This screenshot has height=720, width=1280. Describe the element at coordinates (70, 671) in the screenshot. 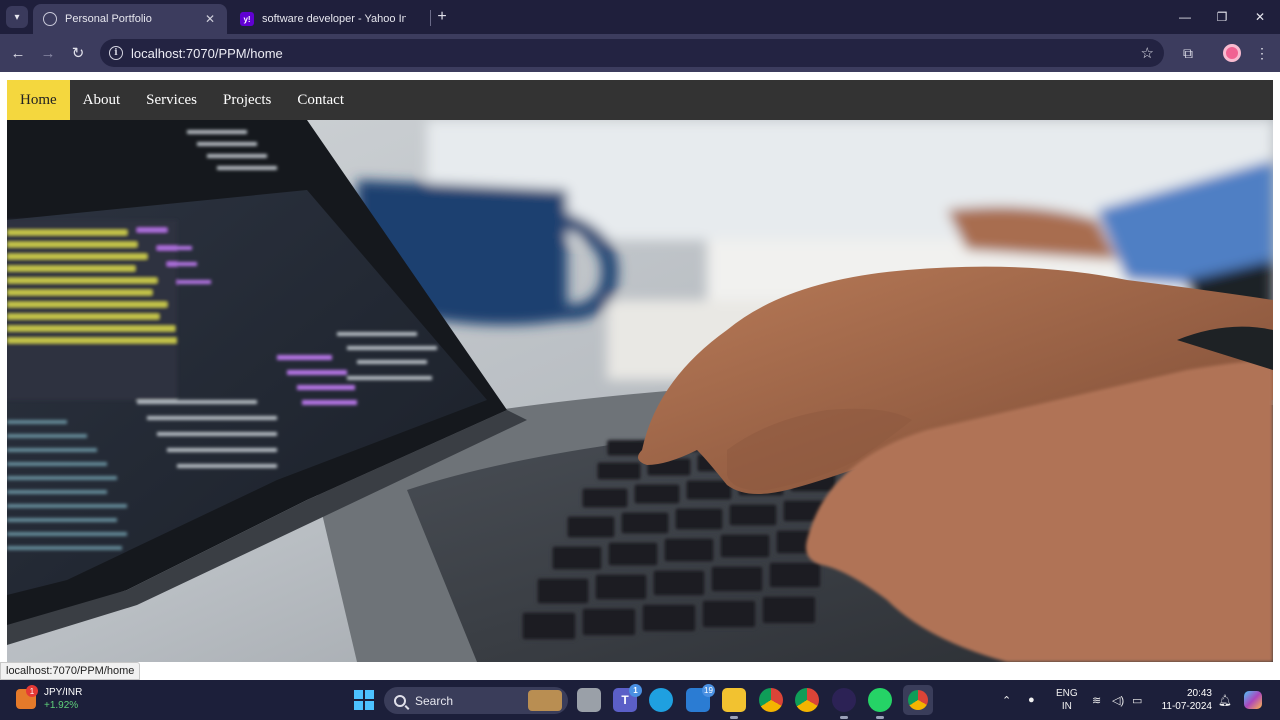

I see `link-status-bubble: localhost:7070/PPM/home` at that location.